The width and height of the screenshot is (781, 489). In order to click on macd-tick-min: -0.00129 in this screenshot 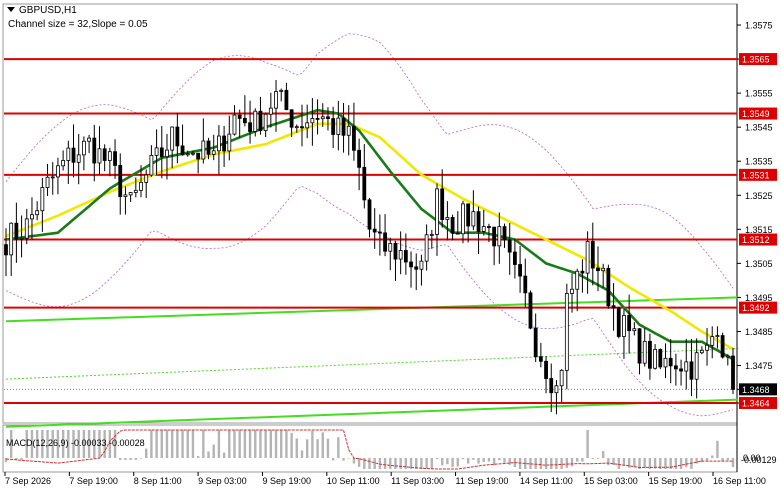, I will do `click(759, 460)`.